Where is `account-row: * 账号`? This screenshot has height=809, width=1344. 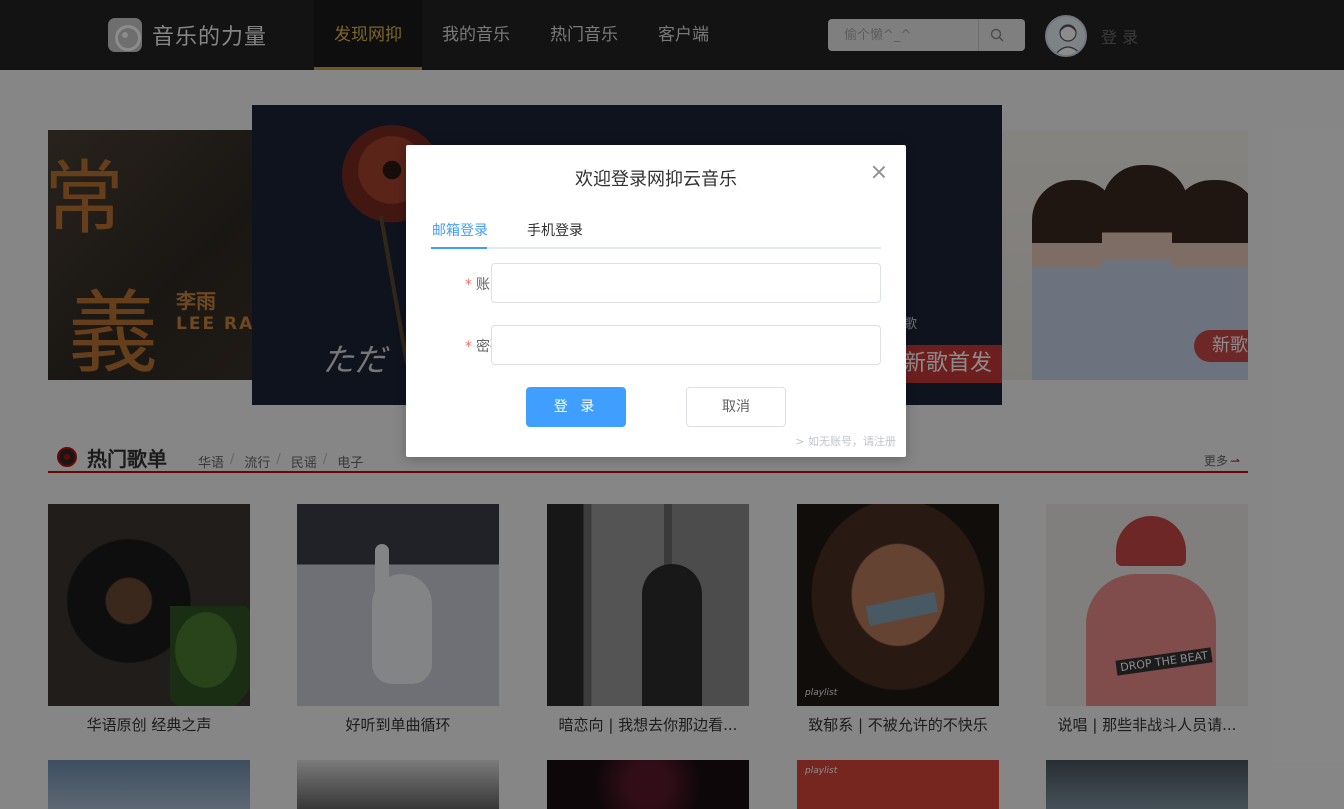 account-row: * 账号 is located at coordinates (656, 283).